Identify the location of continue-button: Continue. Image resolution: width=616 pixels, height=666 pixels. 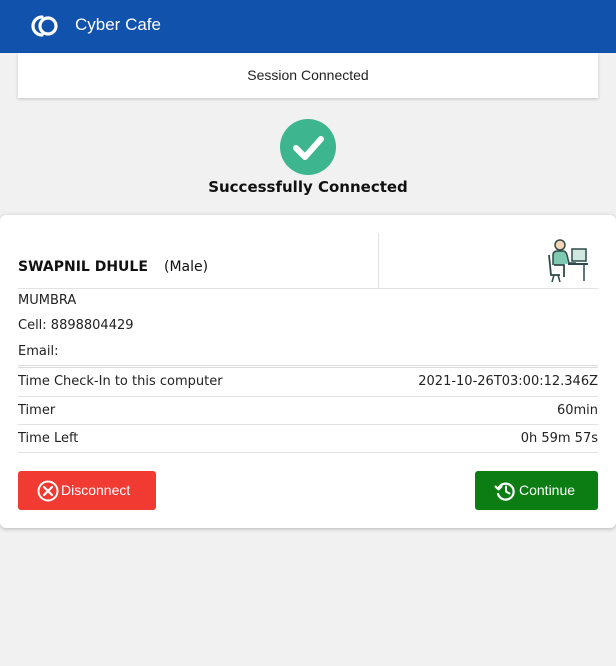
(536, 490).